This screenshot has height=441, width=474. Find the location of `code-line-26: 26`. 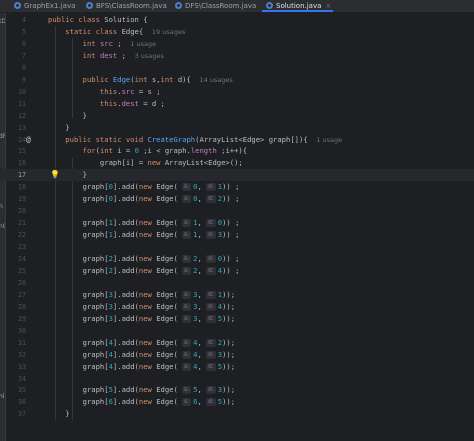

code-line-26: 26 is located at coordinates (237, 283).